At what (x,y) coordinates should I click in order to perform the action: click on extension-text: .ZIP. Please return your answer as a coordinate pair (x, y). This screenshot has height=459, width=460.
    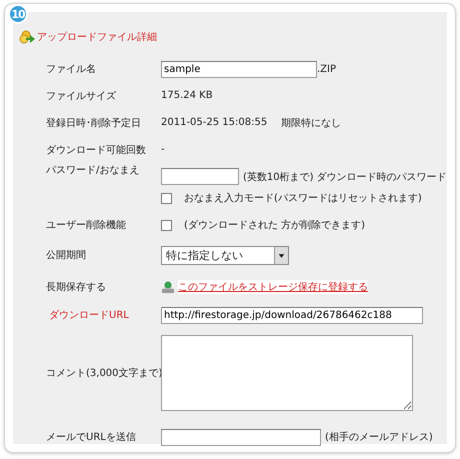
    Looking at the image, I should click on (326, 69).